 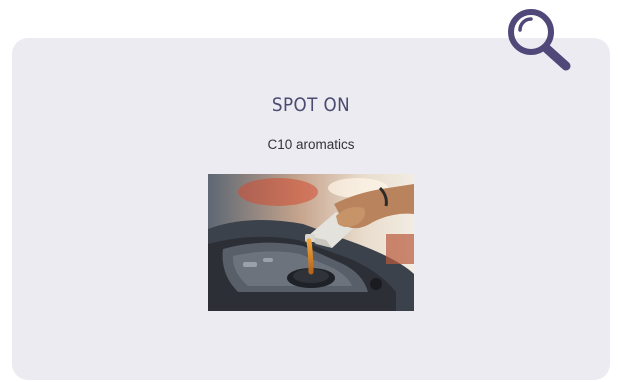 I want to click on card-title: SPOT ON, so click(x=311, y=105).